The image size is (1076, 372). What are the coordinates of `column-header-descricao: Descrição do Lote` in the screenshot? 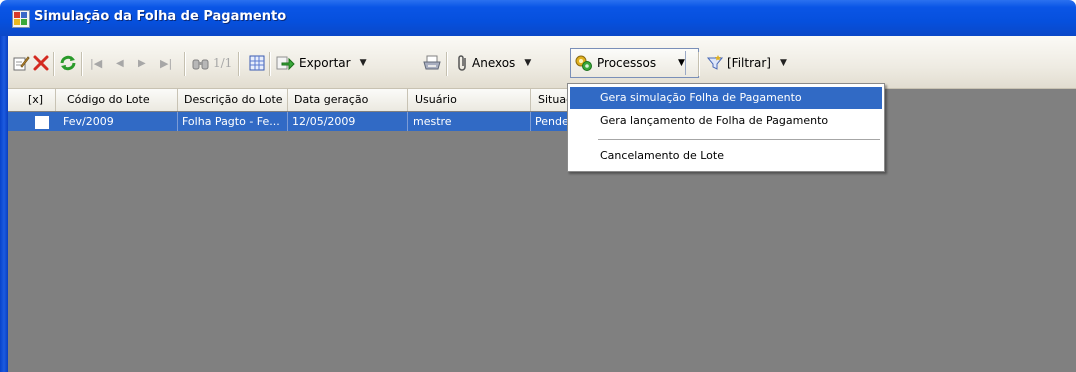 It's located at (234, 100).